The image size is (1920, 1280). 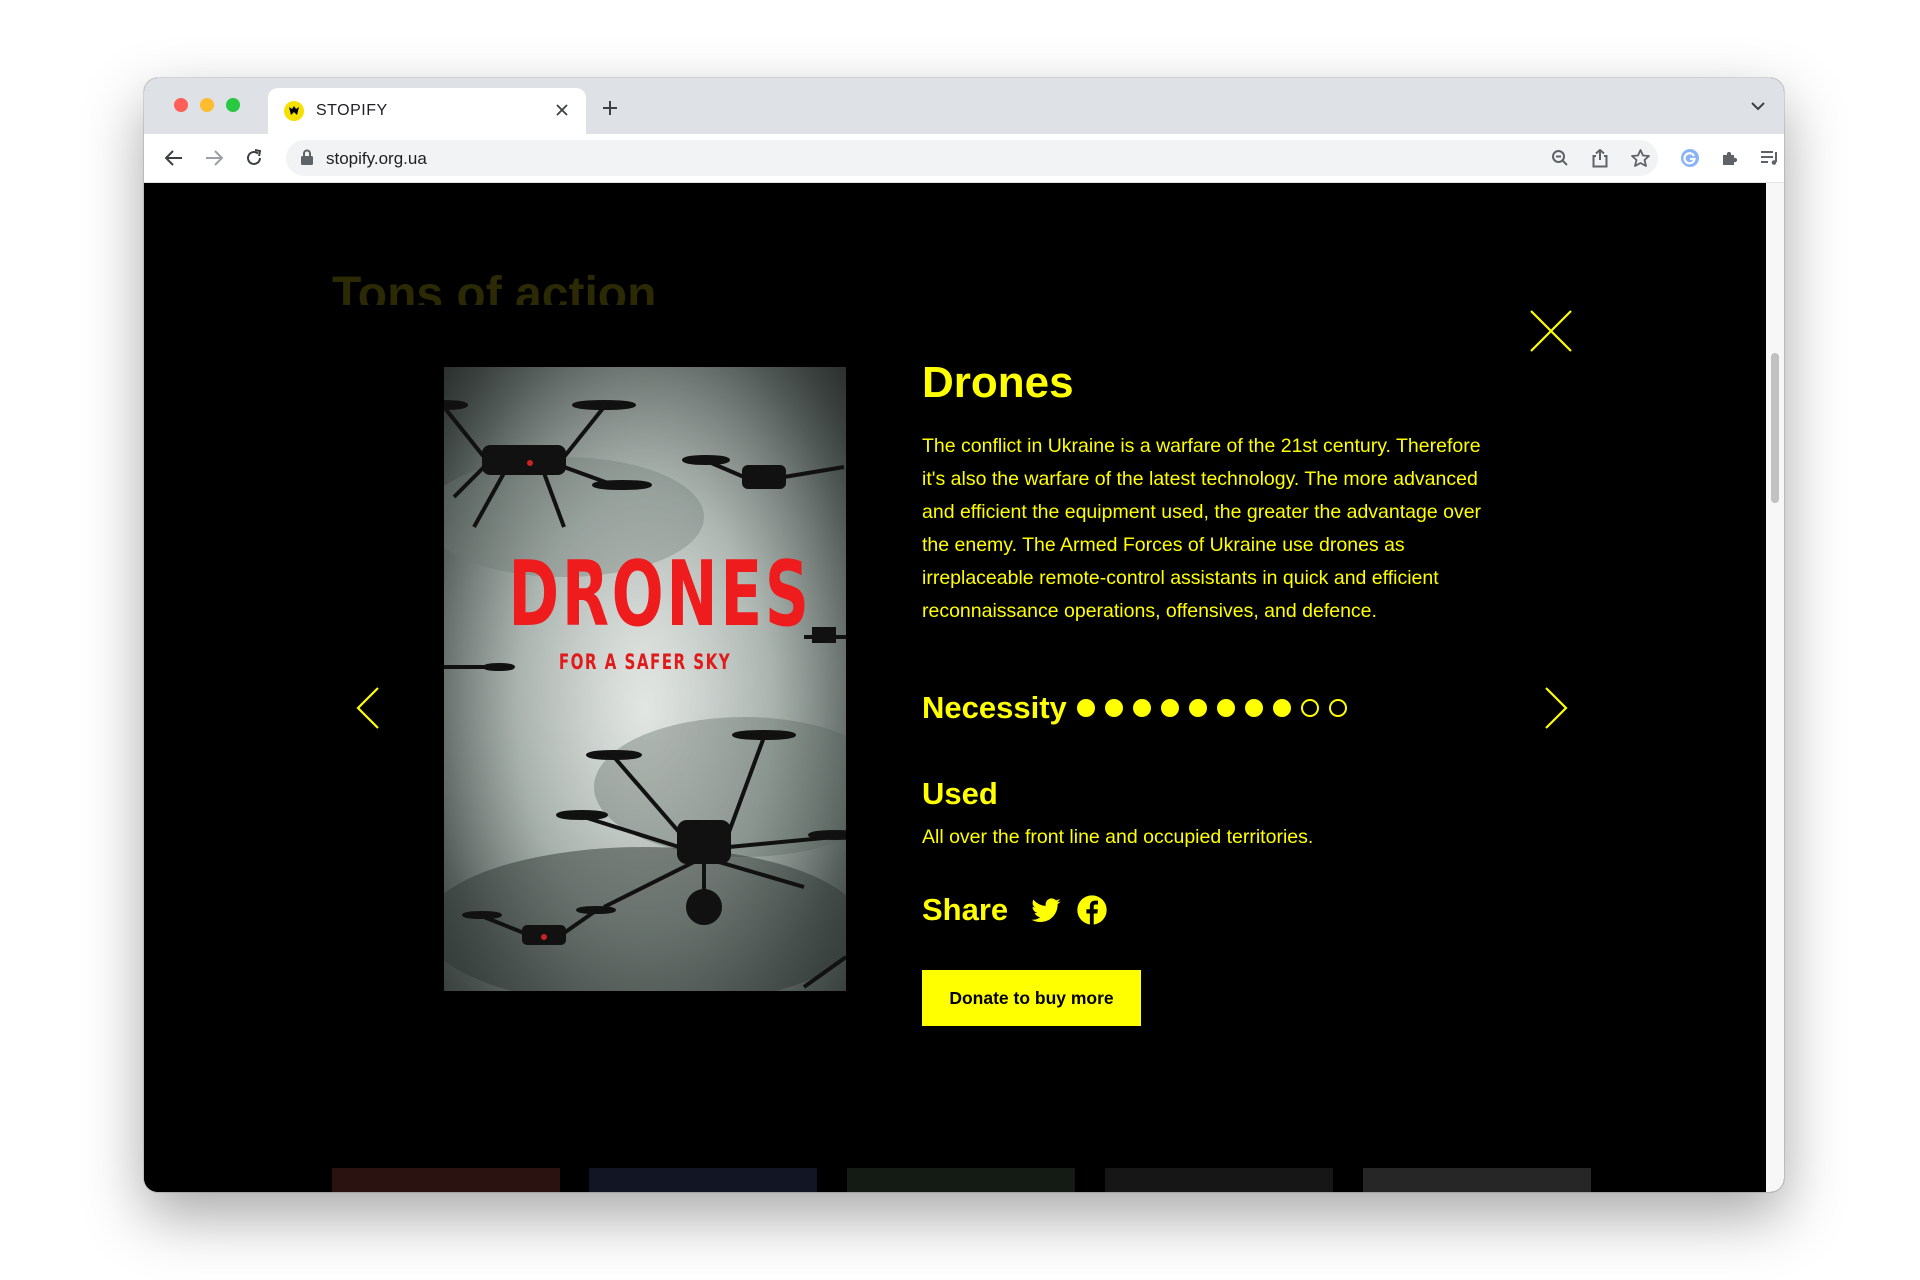 I want to click on maximize-window-button, so click(x=233, y=105).